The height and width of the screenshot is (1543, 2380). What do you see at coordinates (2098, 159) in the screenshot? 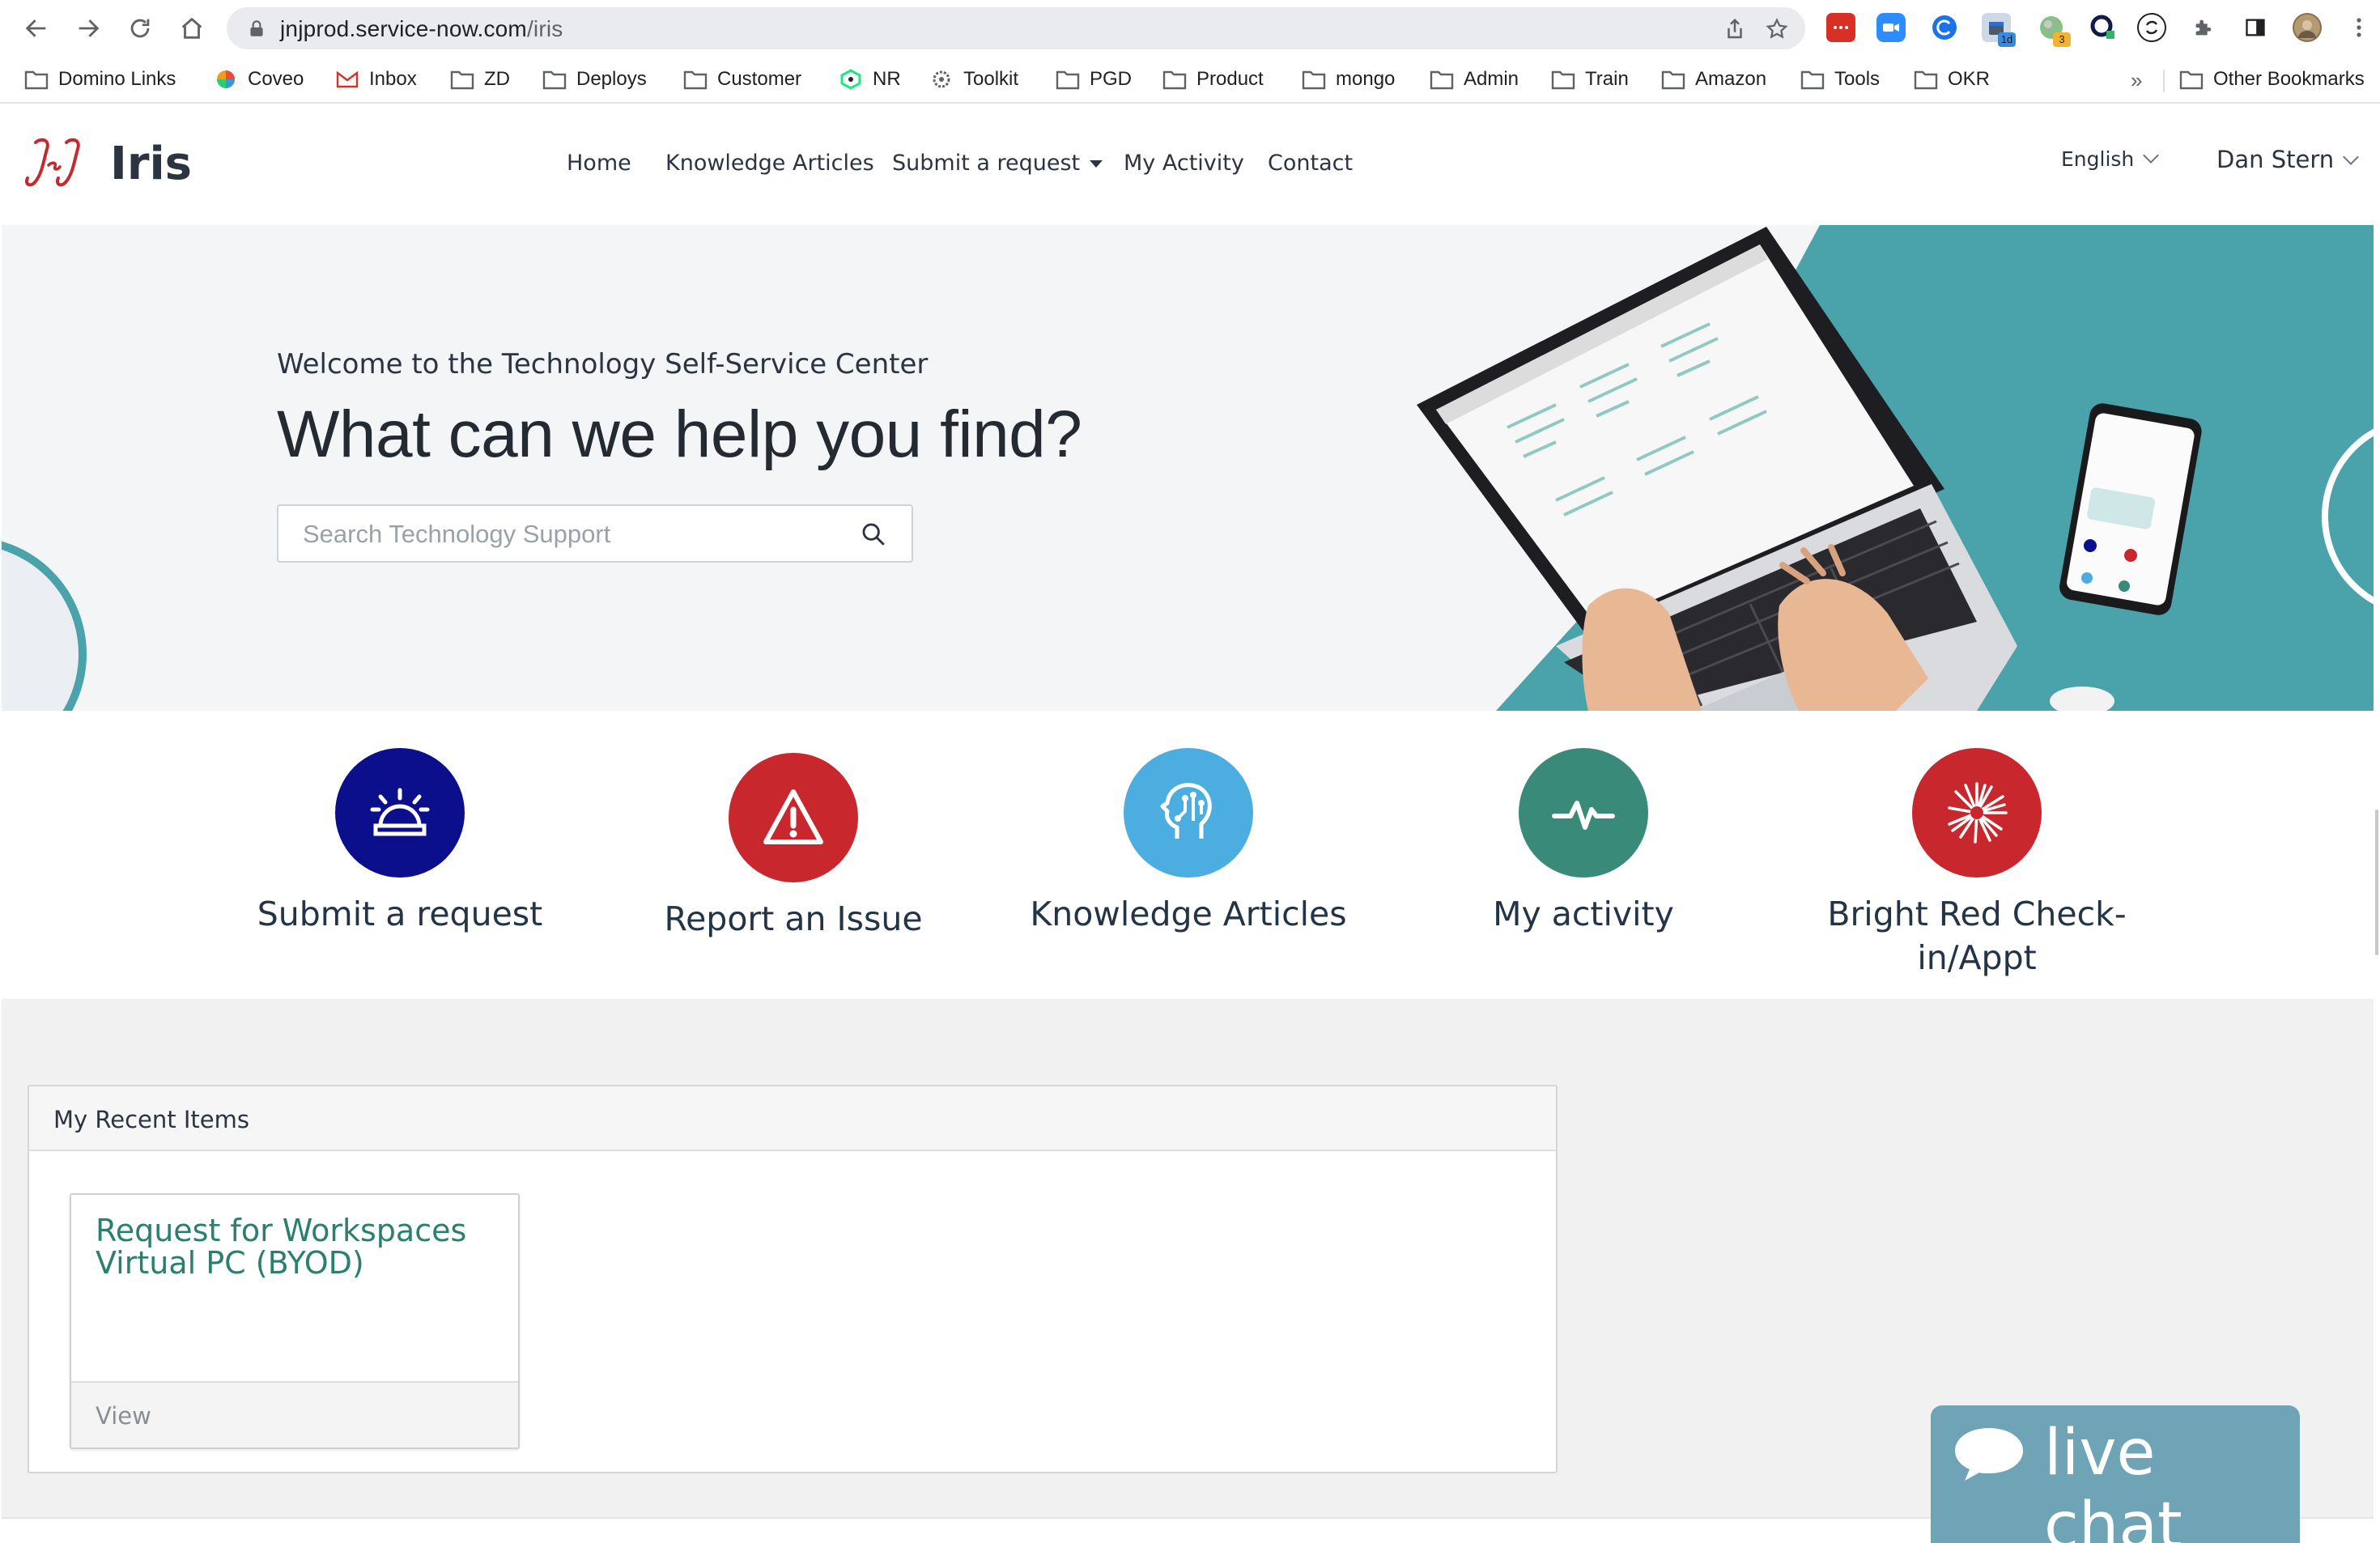
I see `language-label: English` at bounding box center [2098, 159].